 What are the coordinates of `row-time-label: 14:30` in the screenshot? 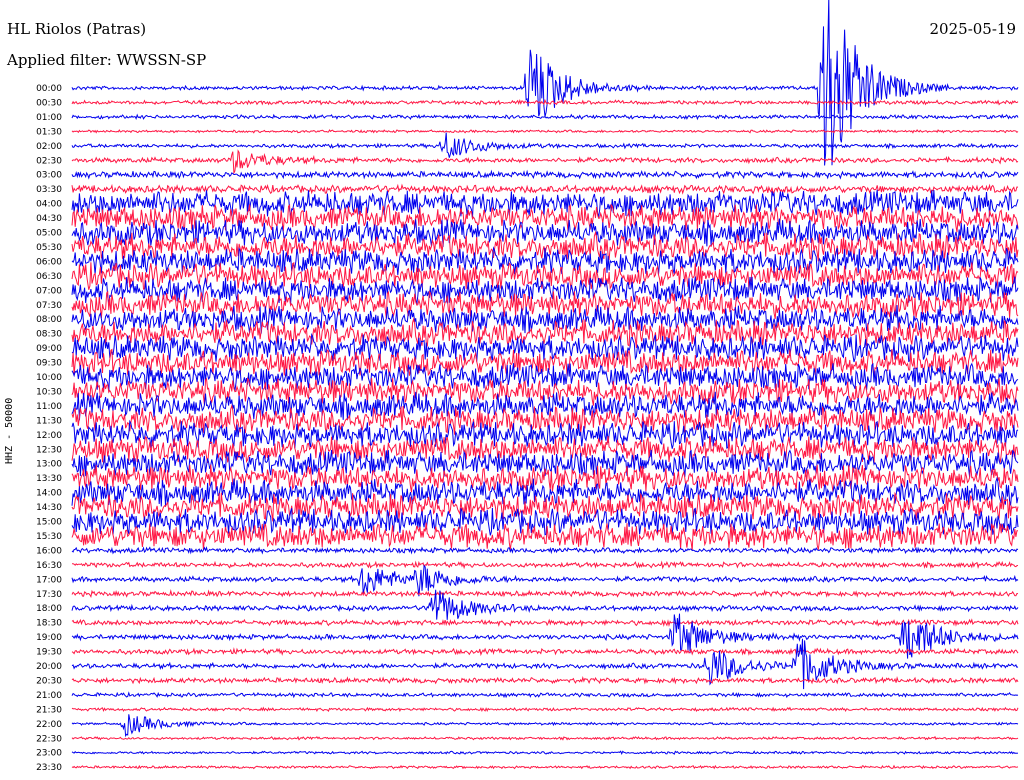 It's located at (49, 508).